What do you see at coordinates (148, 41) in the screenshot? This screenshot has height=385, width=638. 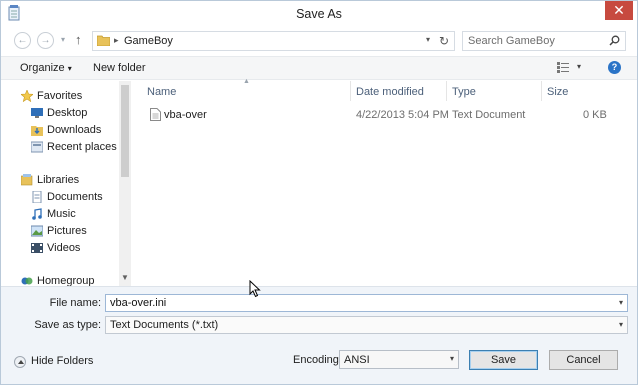 I see `breadcrumb-gameboy: GameBoy` at bounding box center [148, 41].